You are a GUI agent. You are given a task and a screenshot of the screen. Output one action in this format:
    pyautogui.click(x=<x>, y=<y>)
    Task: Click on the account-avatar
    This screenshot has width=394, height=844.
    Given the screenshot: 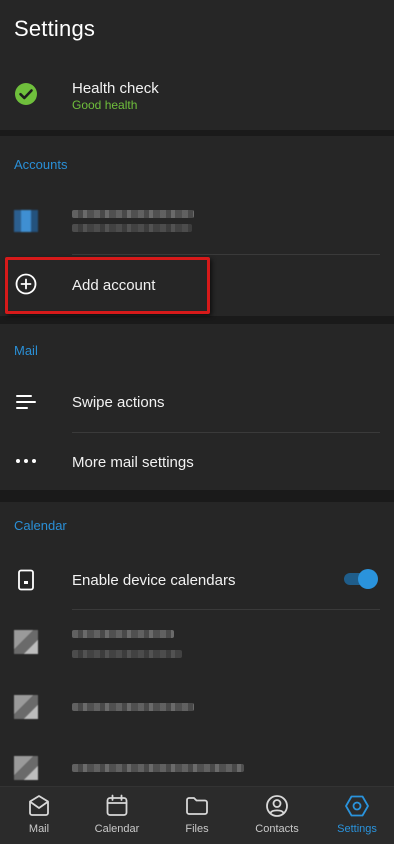 What is the action you would take?
    pyautogui.click(x=26, y=221)
    